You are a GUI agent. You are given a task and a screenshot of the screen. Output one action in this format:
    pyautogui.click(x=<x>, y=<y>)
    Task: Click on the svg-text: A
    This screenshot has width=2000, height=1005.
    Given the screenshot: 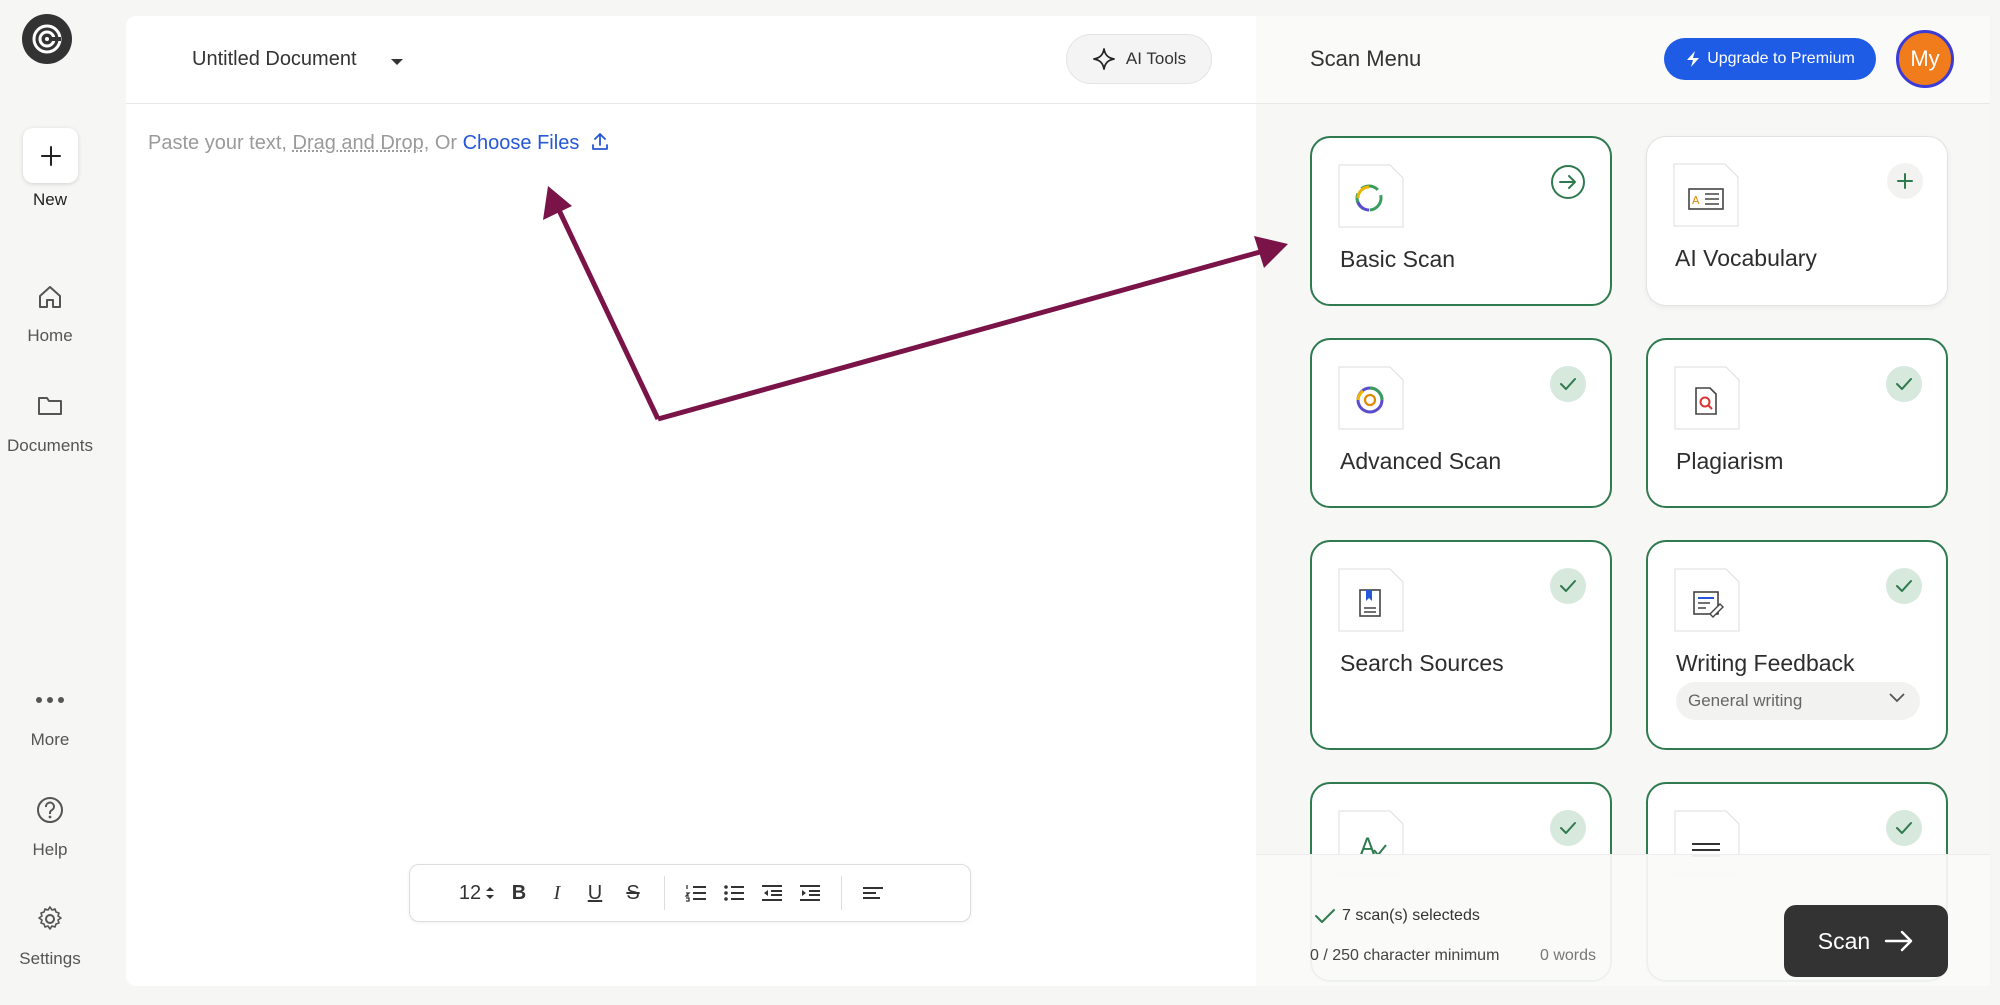 What is the action you would take?
    pyautogui.click(x=1696, y=200)
    